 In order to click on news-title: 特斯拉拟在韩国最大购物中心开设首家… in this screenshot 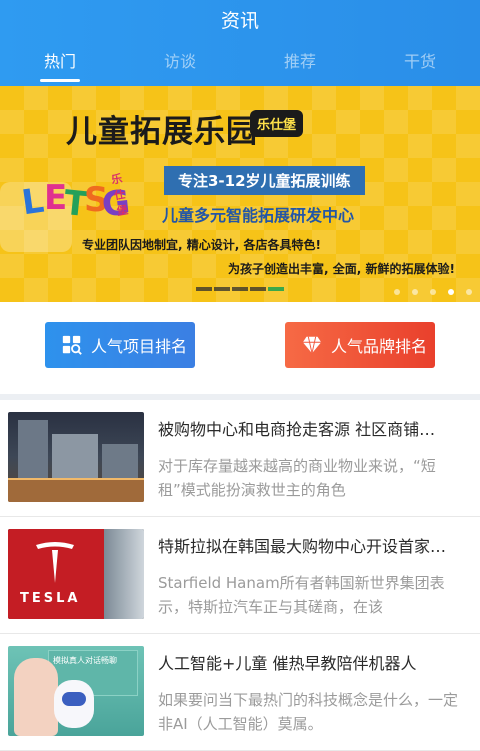, I will do `click(302, 546)`.